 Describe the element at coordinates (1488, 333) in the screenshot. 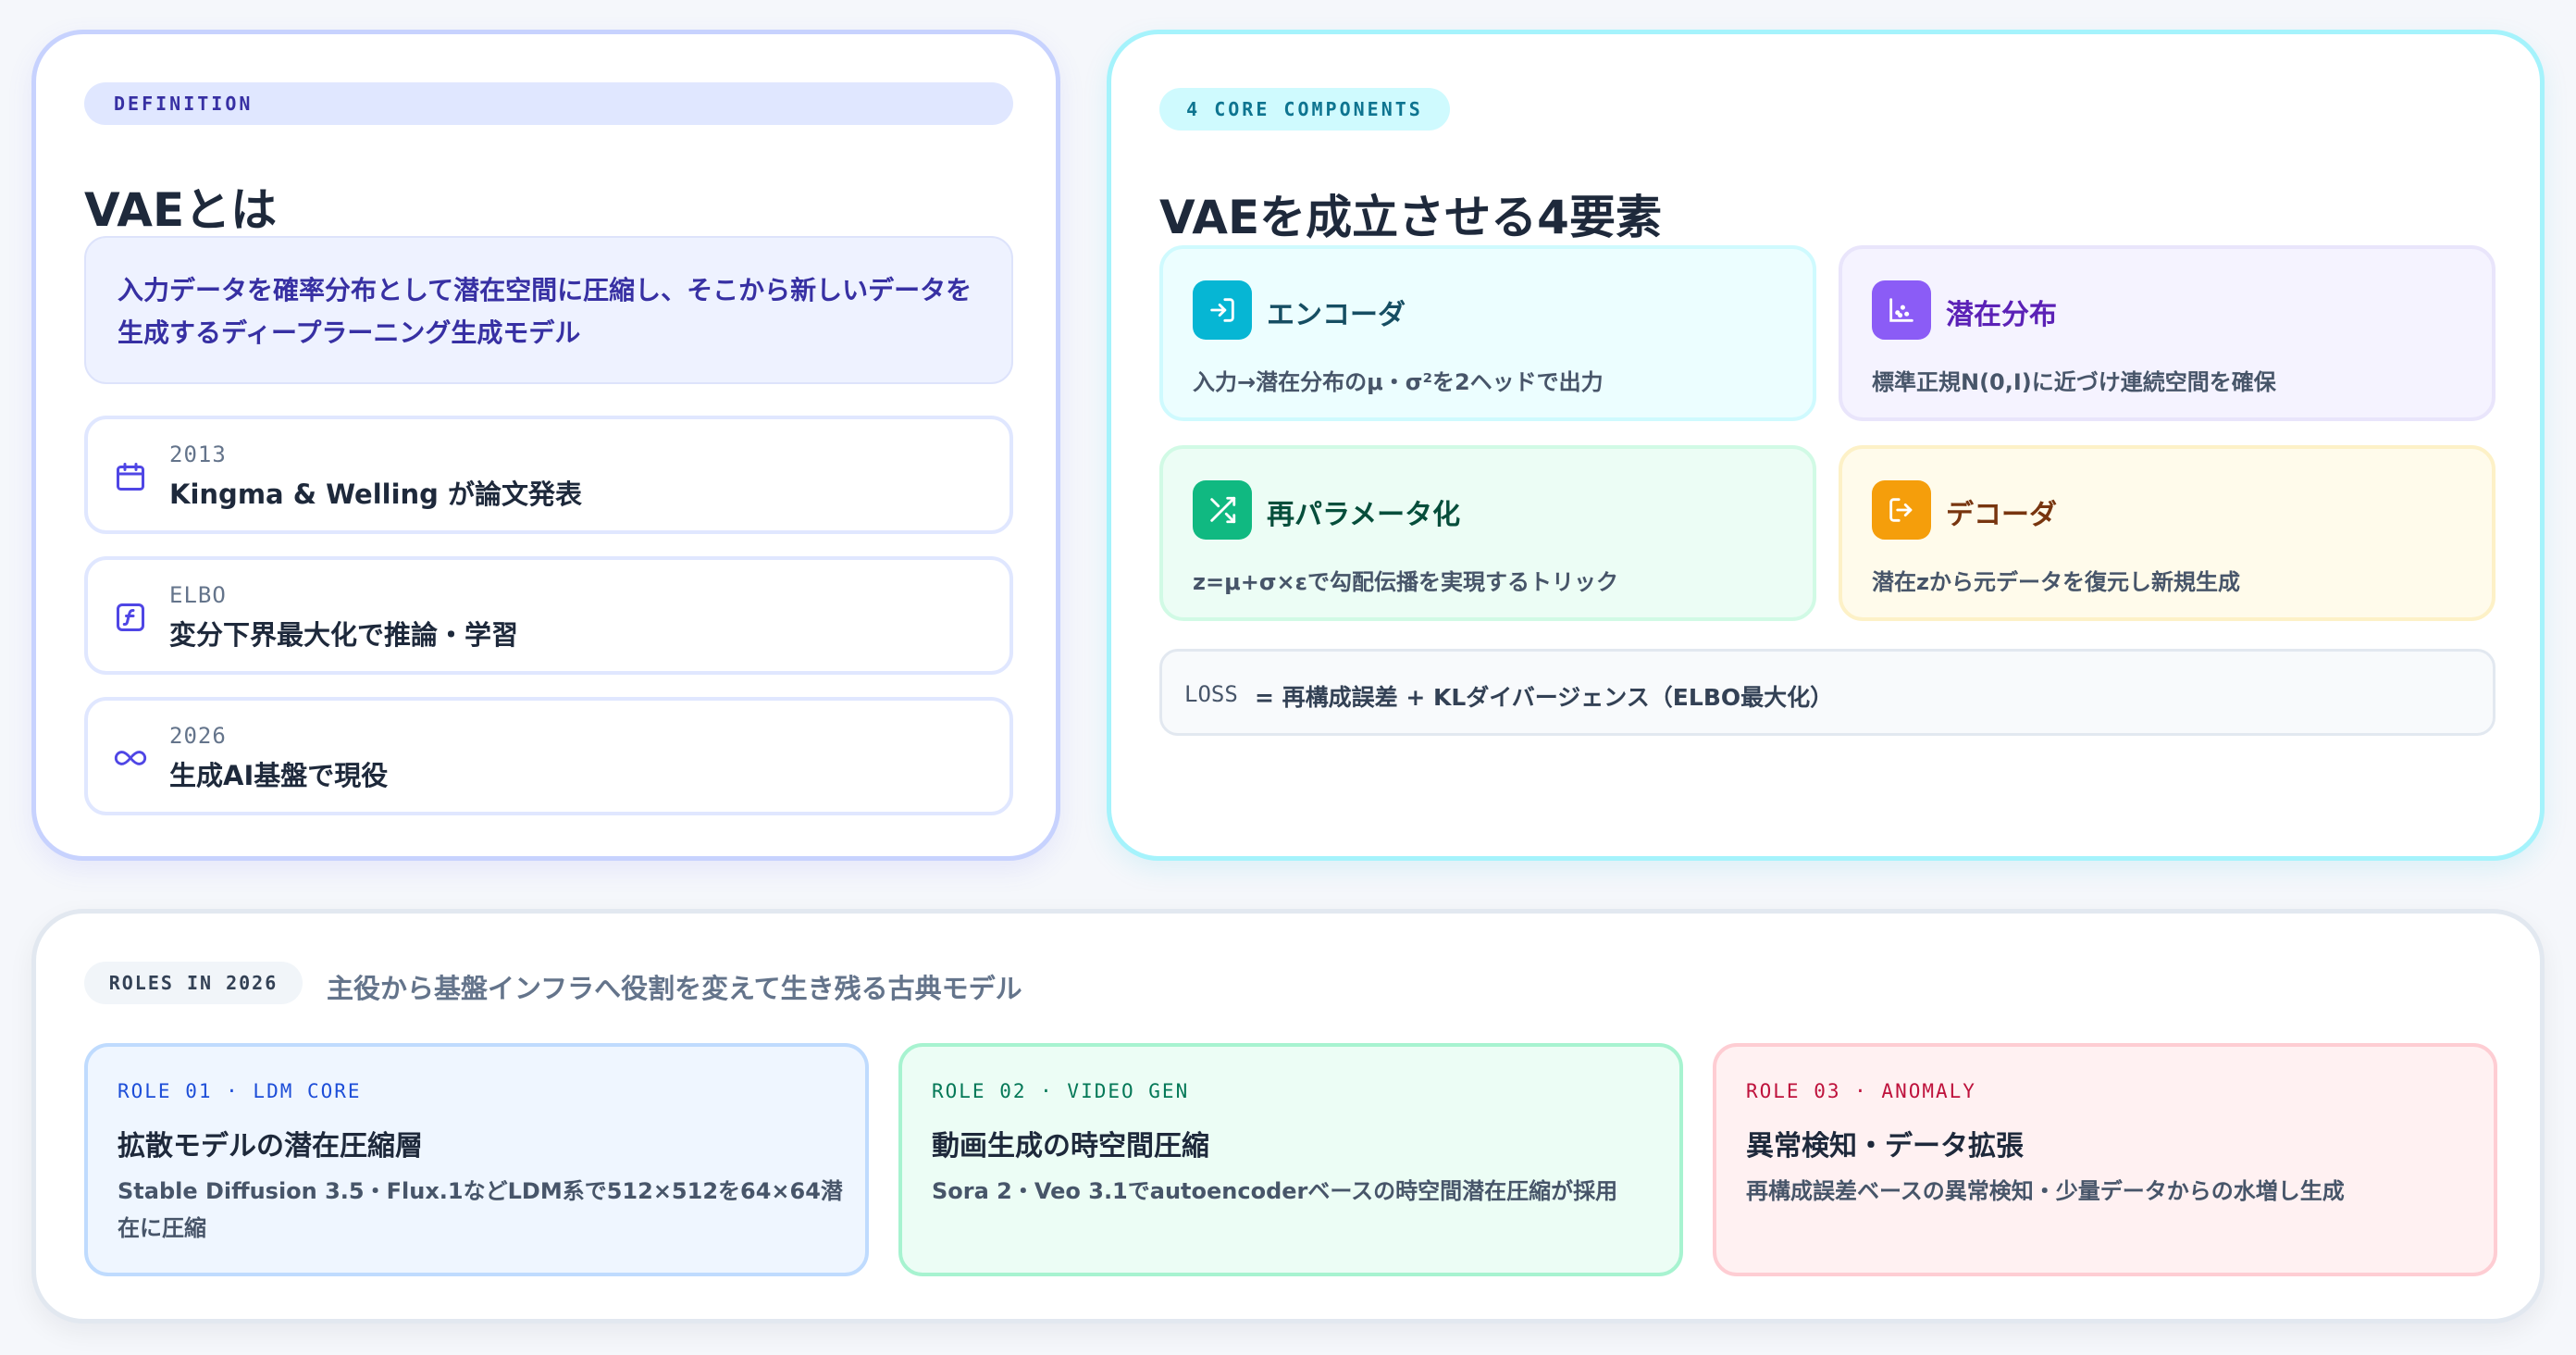

I see `component-encoder: エンコーダ 入力→潜在分布のμ・σ²を2ヘッドで出力` at that location.